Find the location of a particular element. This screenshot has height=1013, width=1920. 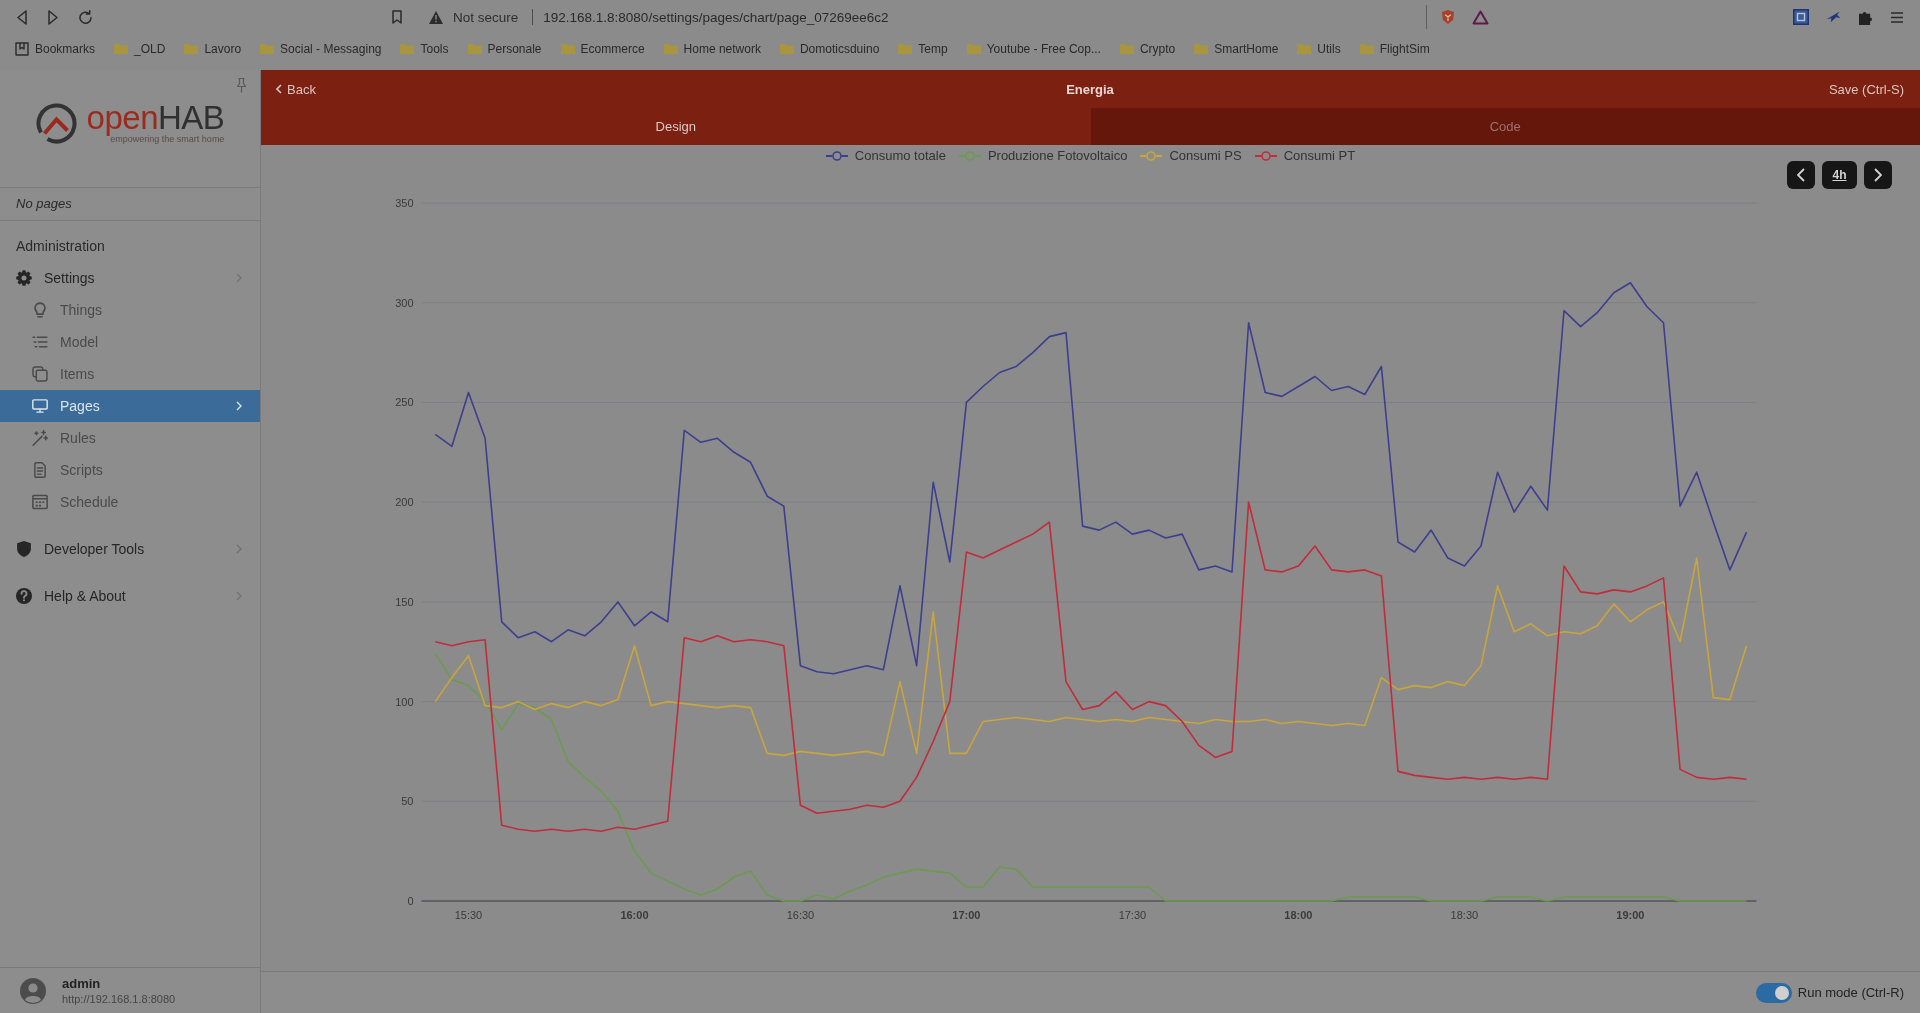

list-icon is located at coordinates (40, 342).